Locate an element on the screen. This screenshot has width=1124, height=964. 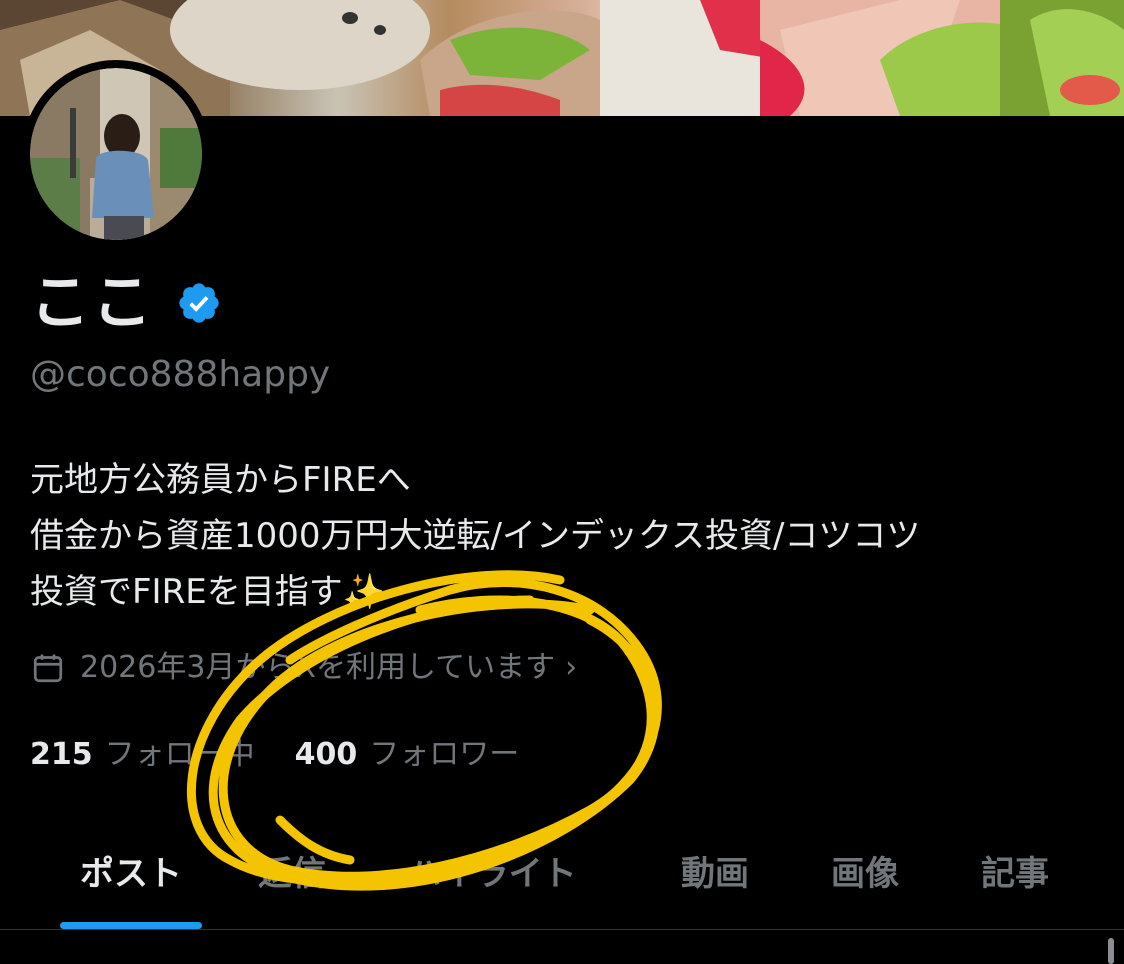
tab-replies: 返信 is located at coordinates (292, 870).